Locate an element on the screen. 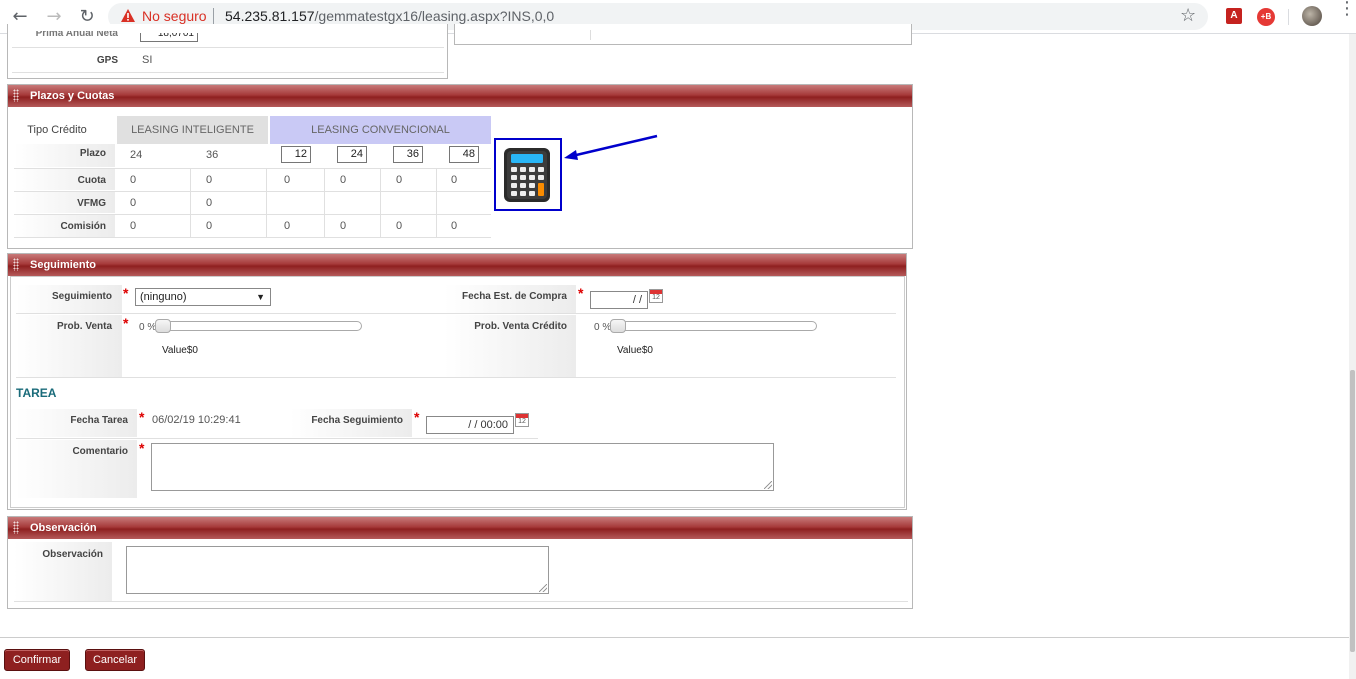  scrollbar-thumb is located at coordinates (1352, 511).